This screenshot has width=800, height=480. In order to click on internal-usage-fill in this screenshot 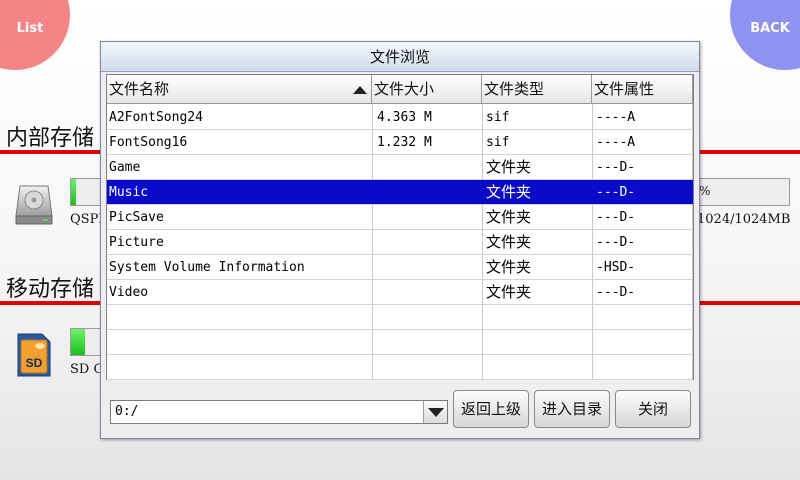, I will do `click(73, 192)`.